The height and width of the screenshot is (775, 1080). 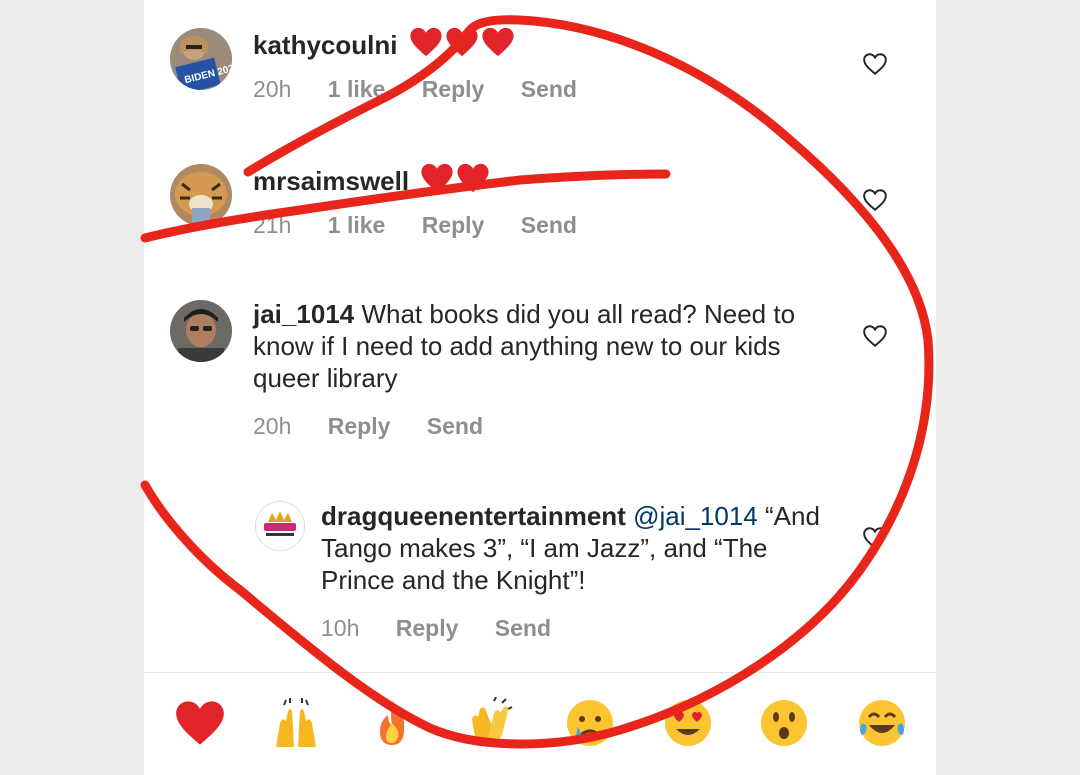 What do you see at coordinates (540, 724) in the screenshot?
I see `reaction-bar` at bounding box center [540, 724].